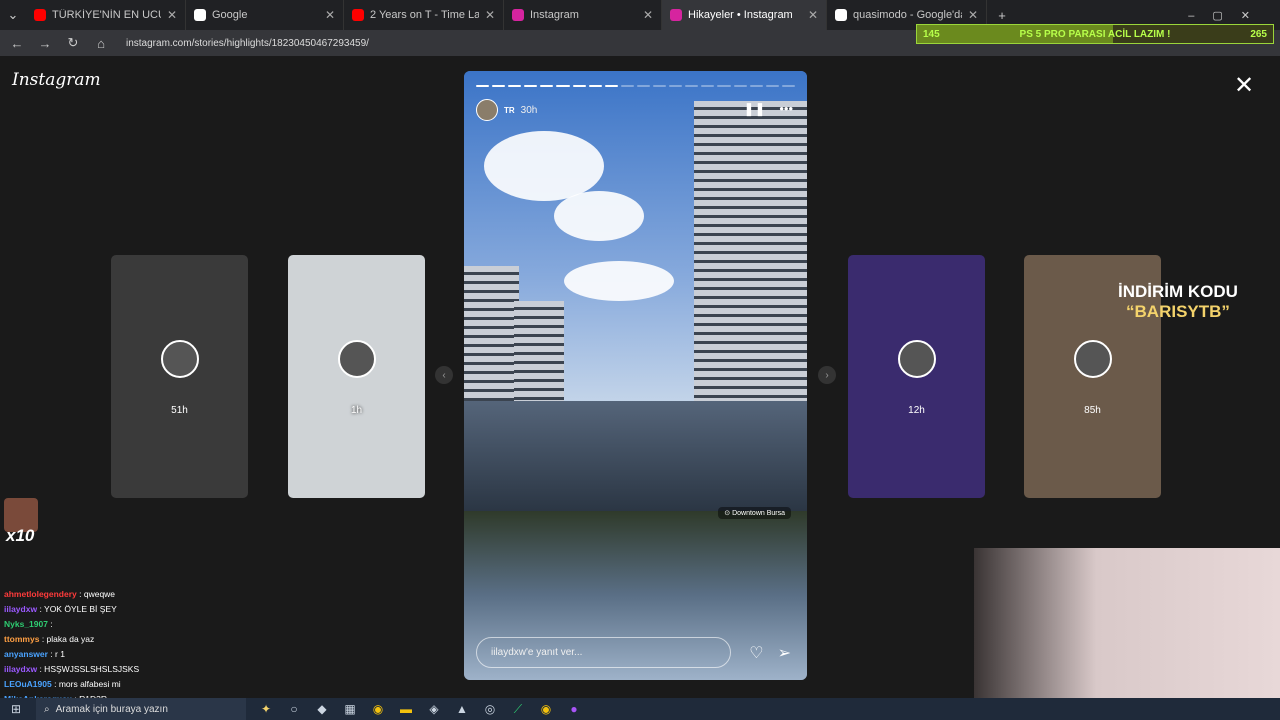  I want to click on app-icon: ⟋, so click(518, 709).